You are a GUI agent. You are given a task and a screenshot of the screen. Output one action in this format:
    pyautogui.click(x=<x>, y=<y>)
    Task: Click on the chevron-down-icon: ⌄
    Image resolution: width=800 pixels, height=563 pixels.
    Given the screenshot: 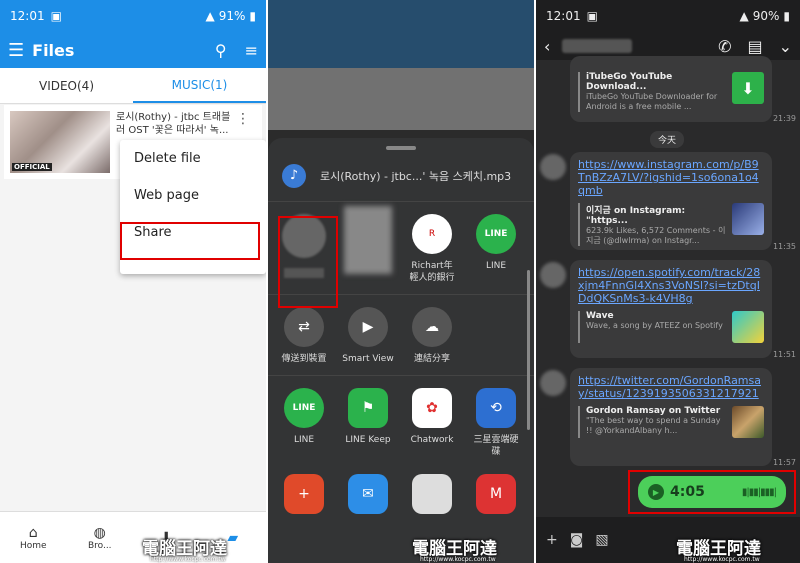 What is the action you would take?
    pyautogui.click(x=785, y=46)
    